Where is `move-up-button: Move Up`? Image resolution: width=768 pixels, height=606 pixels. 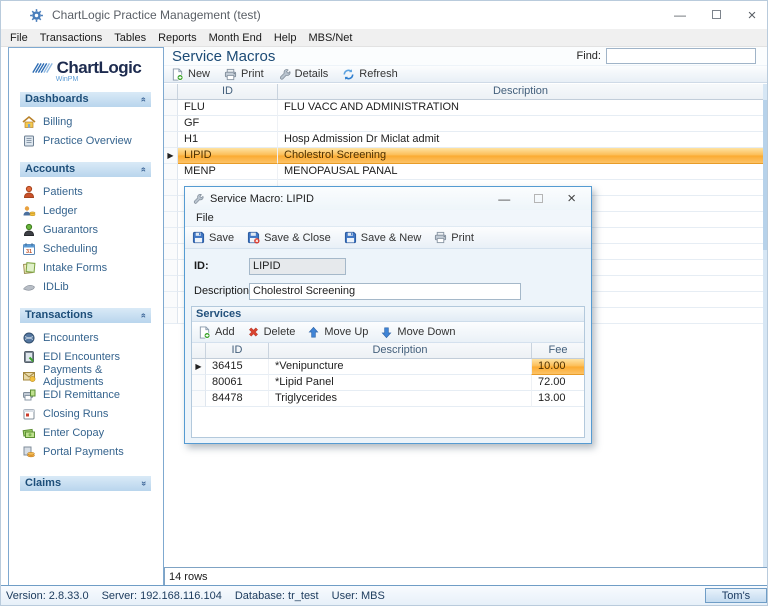 move-up-button: Move Up is located at coordinates (337, 332).